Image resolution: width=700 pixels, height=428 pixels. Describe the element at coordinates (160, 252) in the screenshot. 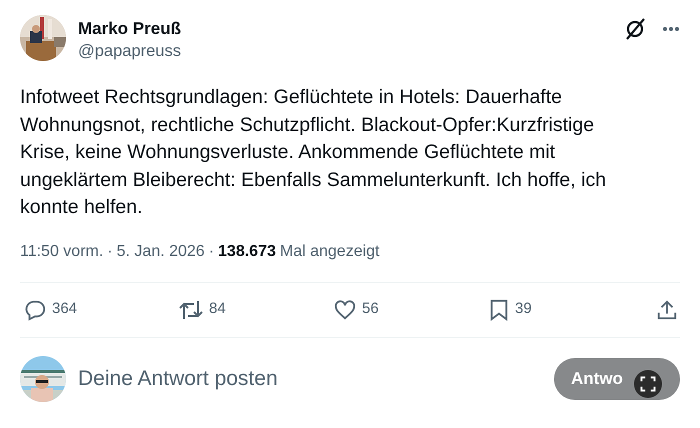

I see `tweet-date: 5. Jan. 2026` at that location.